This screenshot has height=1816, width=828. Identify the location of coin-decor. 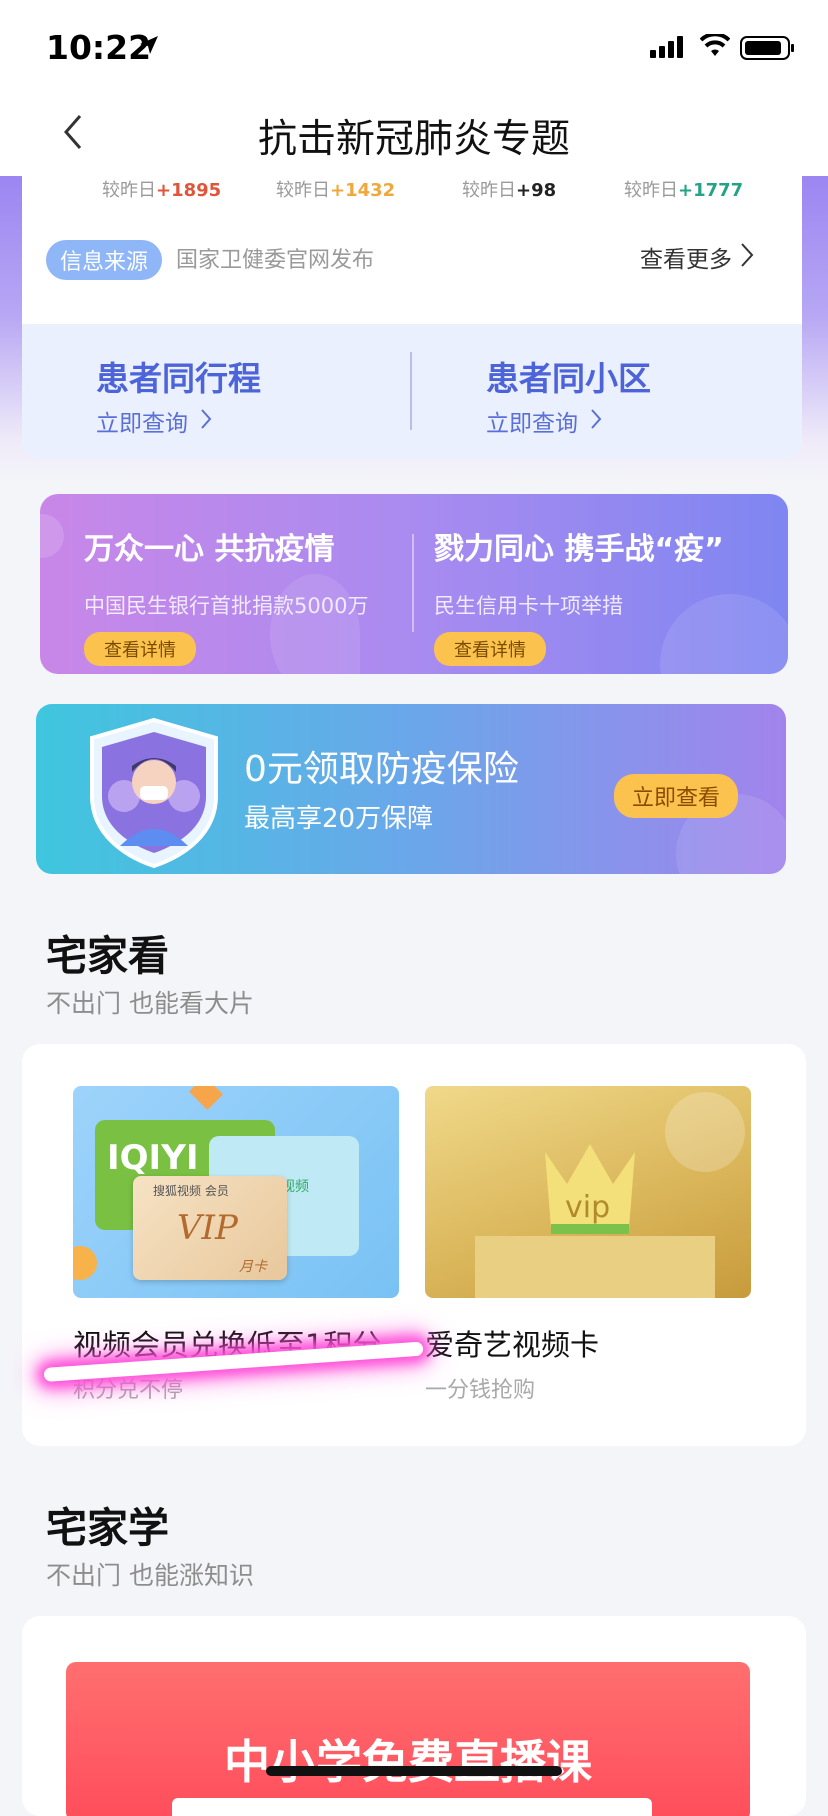
(85, 1263).